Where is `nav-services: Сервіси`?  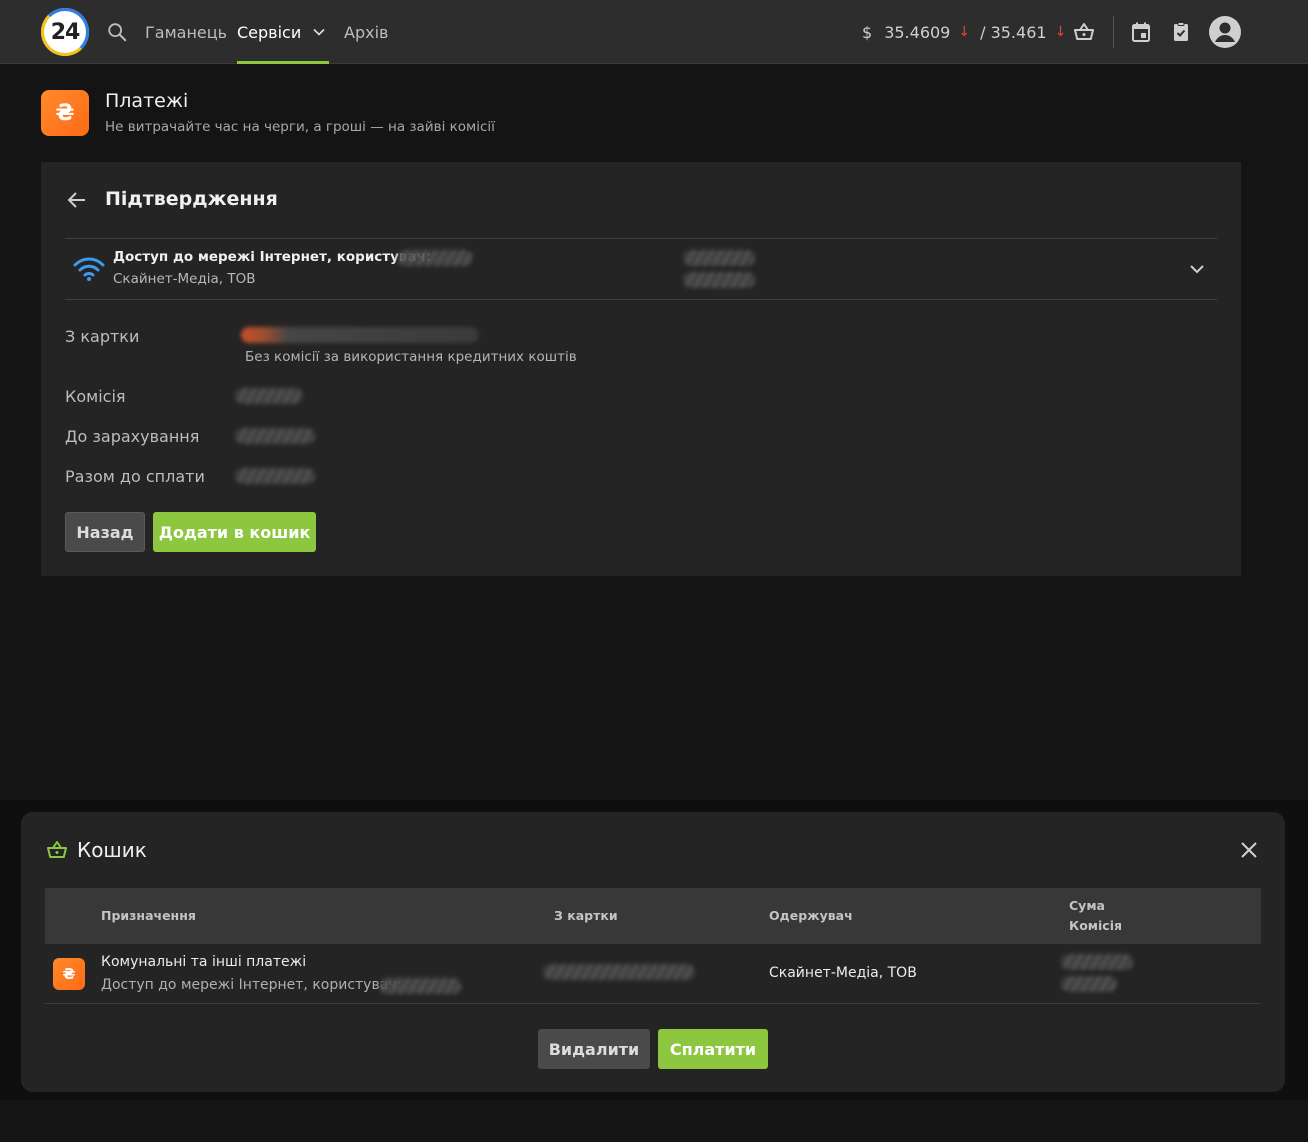
nav-services: Сервіси is located at coordinates (283, 32).